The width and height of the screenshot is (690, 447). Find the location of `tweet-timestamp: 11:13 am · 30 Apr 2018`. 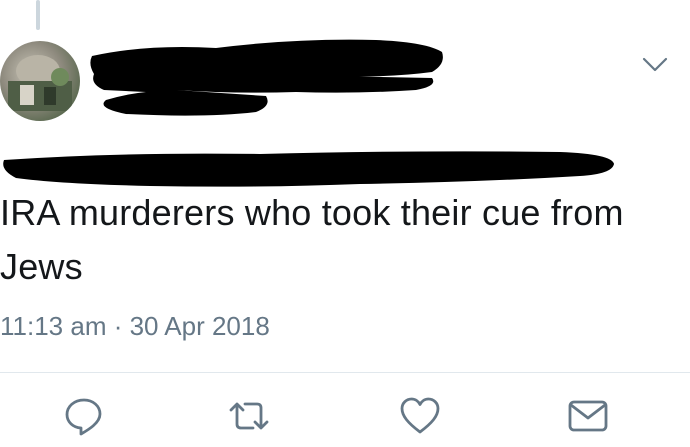

tweet-timestamp: 11:13 am · 30 Apr 2018 is located at coordinates (135, 326).